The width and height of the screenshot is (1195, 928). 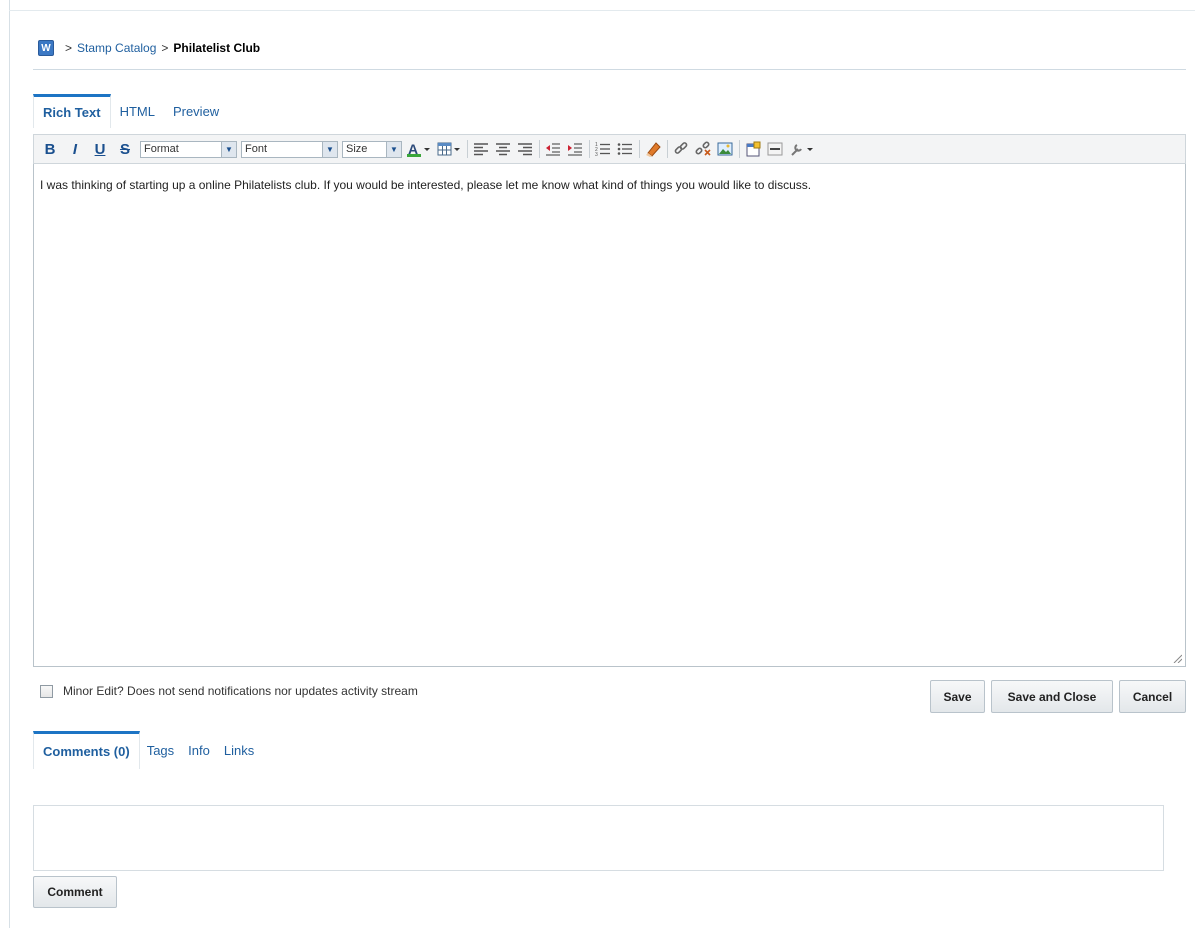 What do you see at coordinates (449, 149) in the screenshot?
I see `table-icon` at bounding box center [449, 149].